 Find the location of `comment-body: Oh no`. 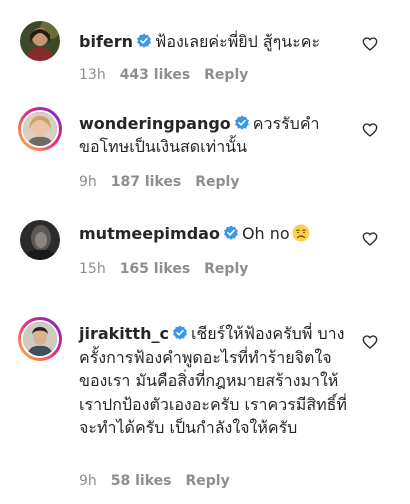

comment-body: Oh no is located at coordinates (265, 233).